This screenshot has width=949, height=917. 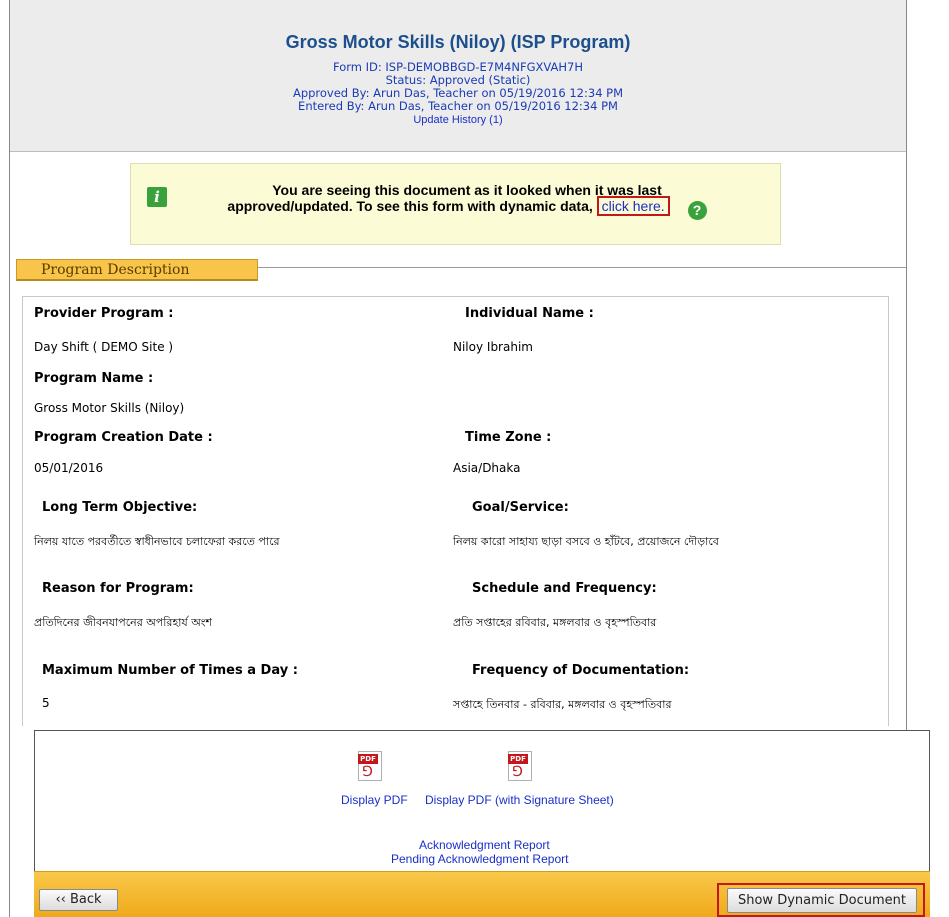 What do you see at coordinates (581, 670) in the screenshot?
I see `freq-doc-label: Frequency of Documentation:` at bounding box center [581, 670].